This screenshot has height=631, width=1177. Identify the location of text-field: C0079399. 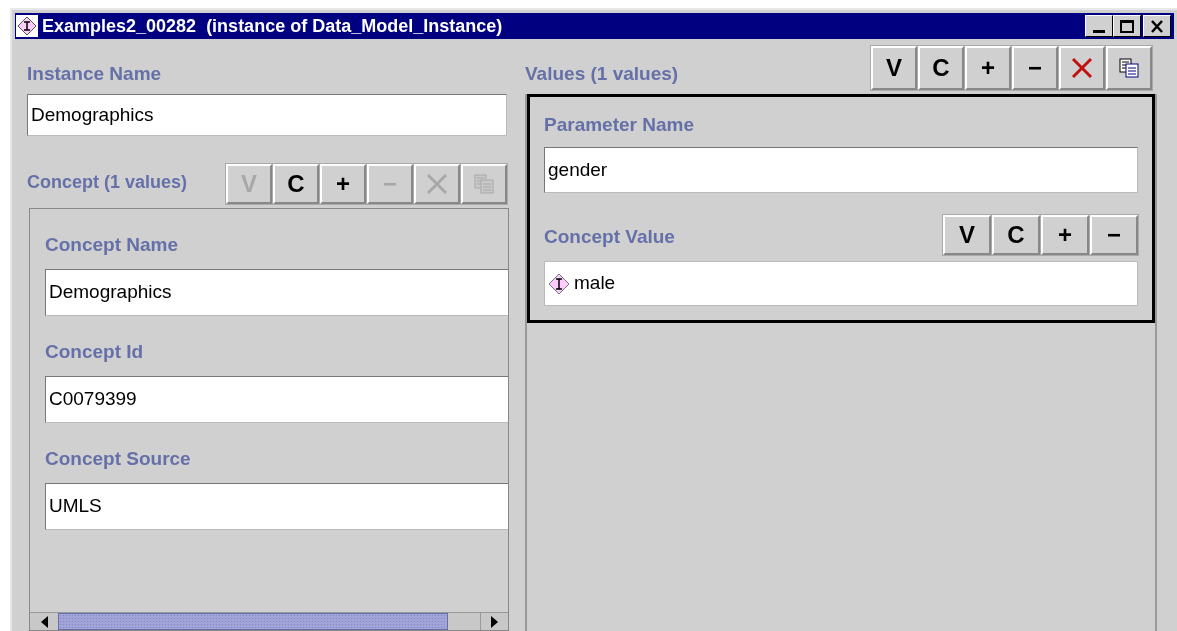
(276, 399).